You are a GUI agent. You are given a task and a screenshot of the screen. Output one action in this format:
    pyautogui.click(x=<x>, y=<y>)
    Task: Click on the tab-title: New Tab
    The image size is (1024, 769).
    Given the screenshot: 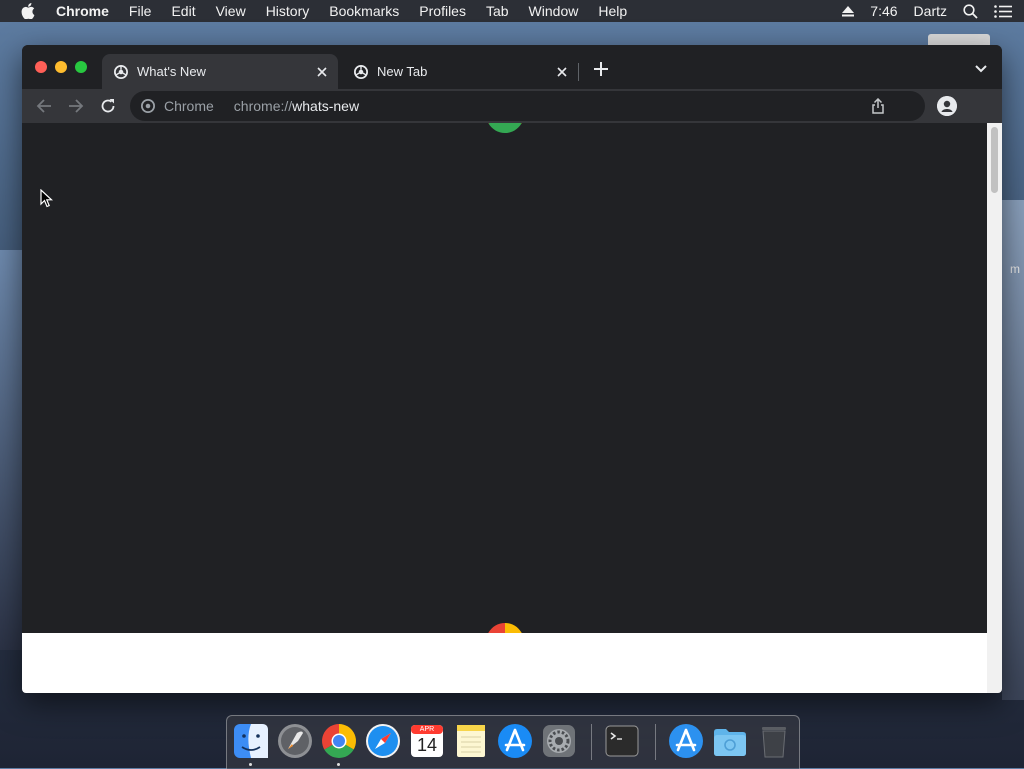 What is the action you would take?
    pyautogui.click(x=402, y=71)
    